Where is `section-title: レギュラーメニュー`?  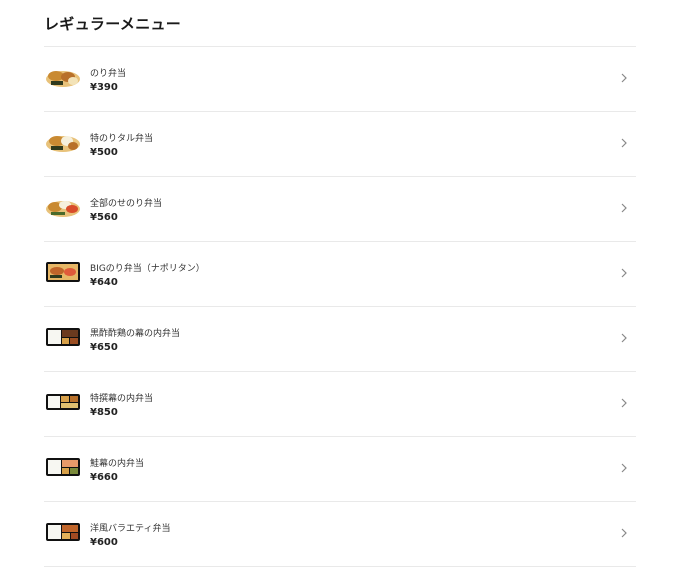
section-title: レギュラーメニュー is located at coordinates (113, 24).